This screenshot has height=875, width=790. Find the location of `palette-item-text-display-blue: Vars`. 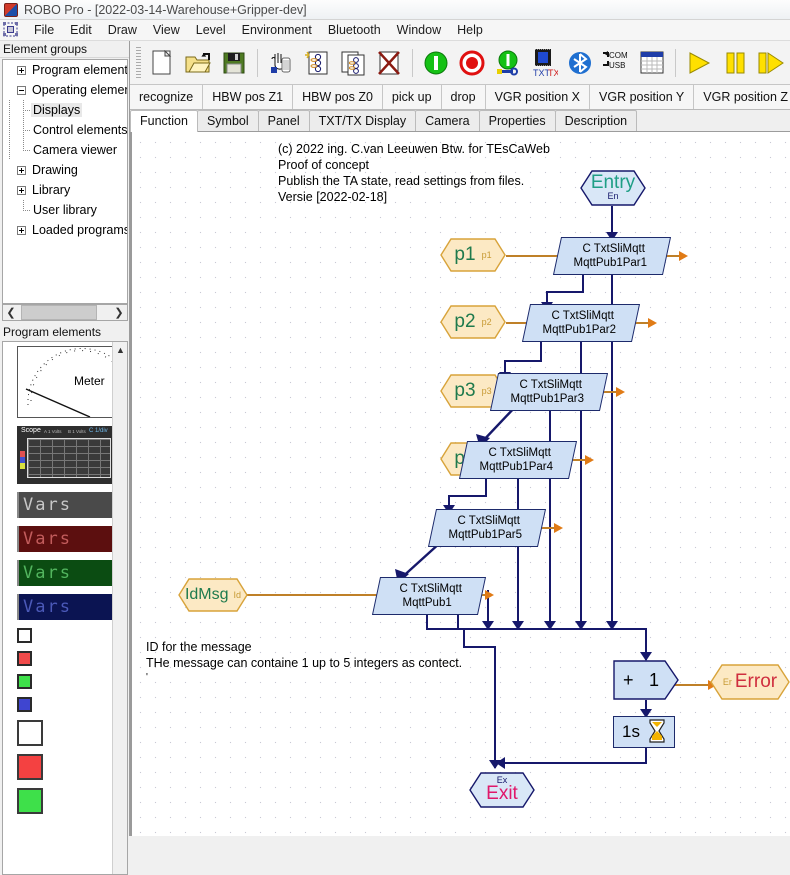

palette-item-text-display-blue: Vars is located at coordinates (65, 607).